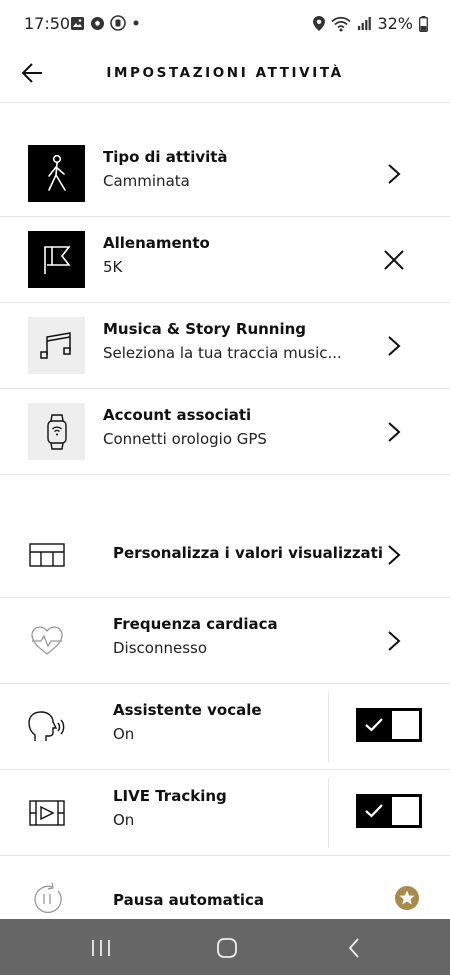 Image resolution: width=450 pixels, height=975 pixels. What do you see at coordinates (225, 813) in the screenshot?
I see `live-tracking-row: LIVE Tracking On` at bounding box center [225, 813].